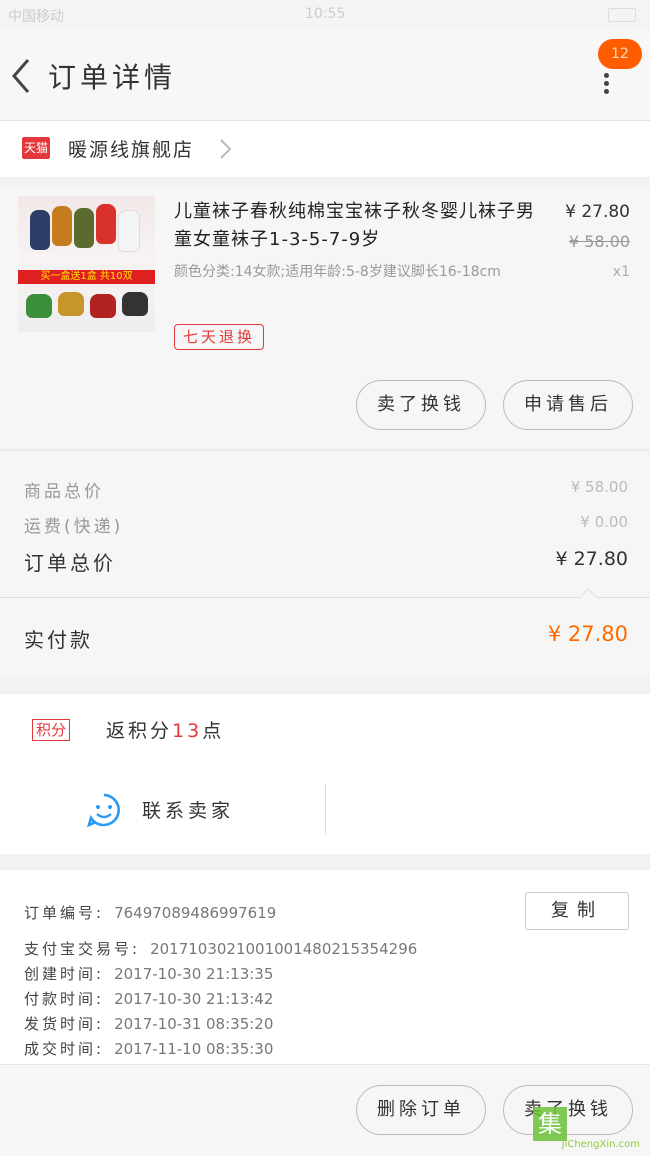 This screenshot has height=1156, width=650. Describe the element at coordinates (325, 75) in the screenshot. I see `nav-header: 订单详情 12` at that location.